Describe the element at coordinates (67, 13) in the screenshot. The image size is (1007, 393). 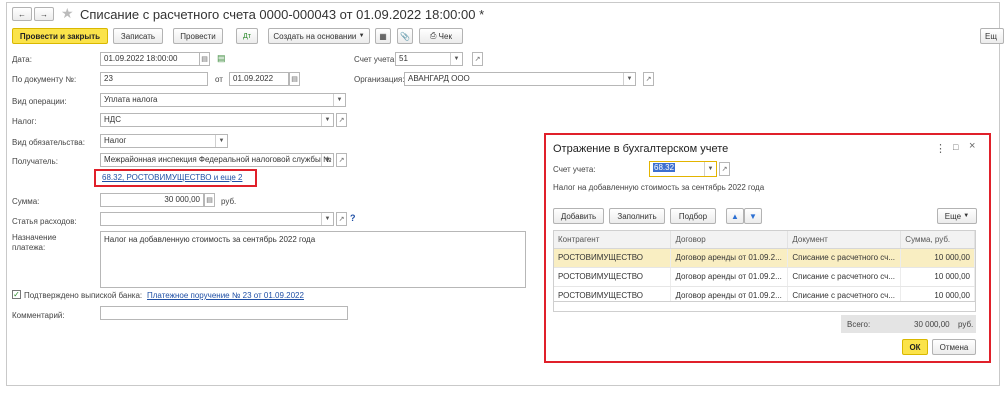
I see `favorite-star-icon: ★` at that location.